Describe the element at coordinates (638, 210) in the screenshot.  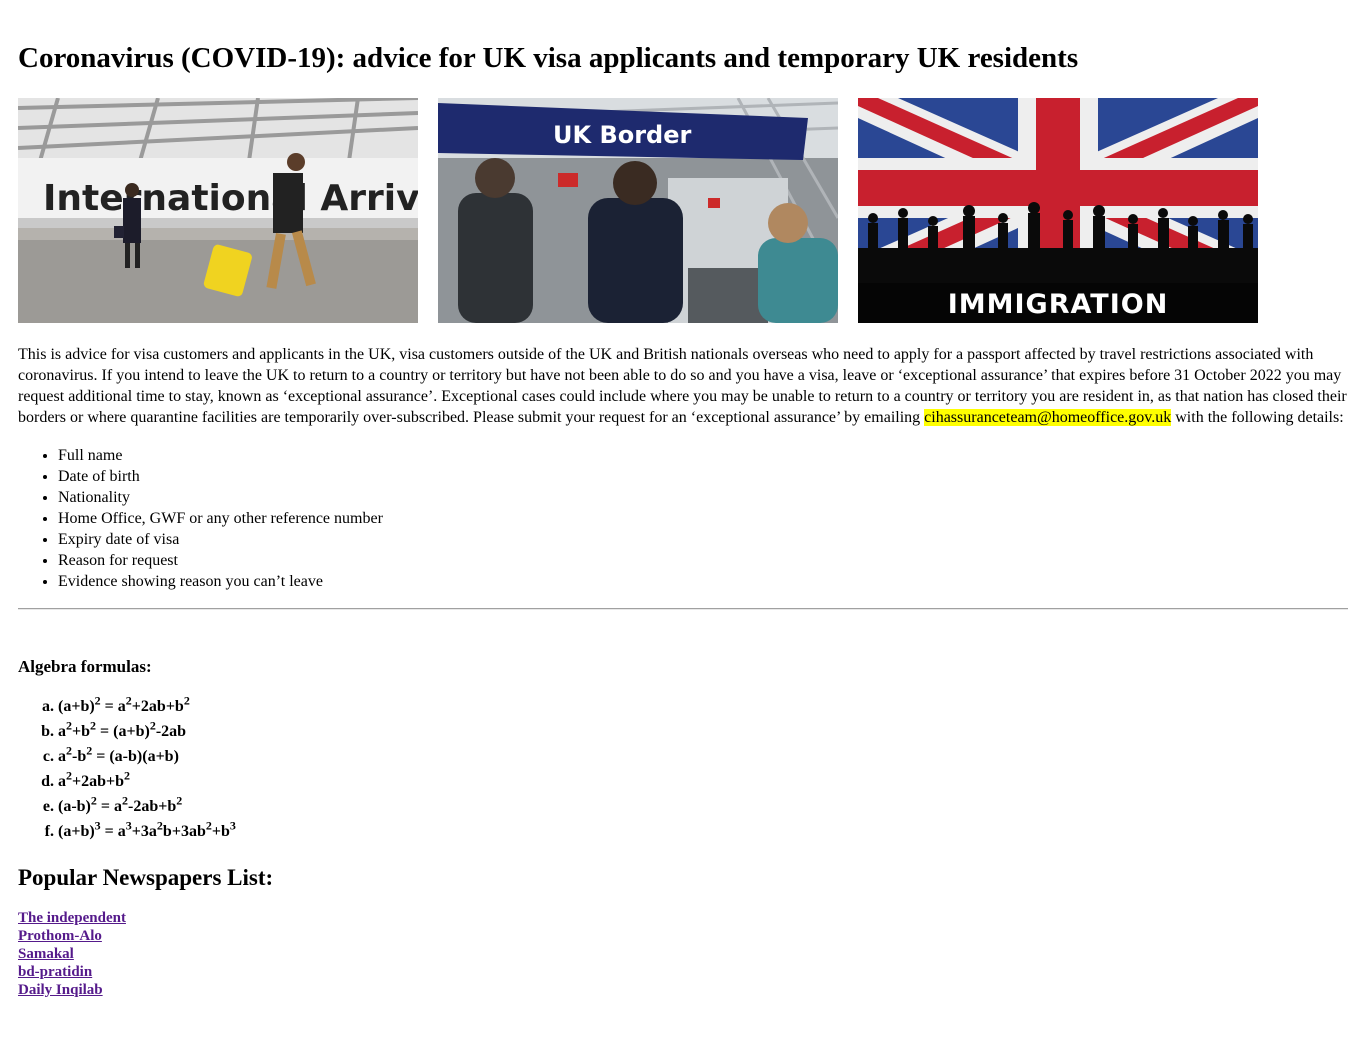
I see `uk-border-photo: UK Border` at that location.